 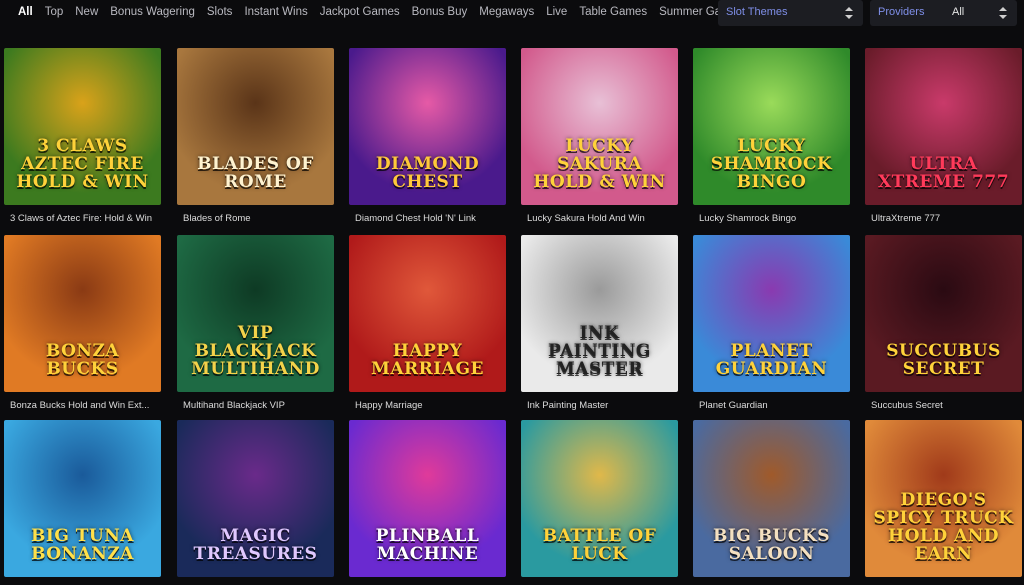 I want to click on game-title: Planet Guardian, so click(x=771, y=405).